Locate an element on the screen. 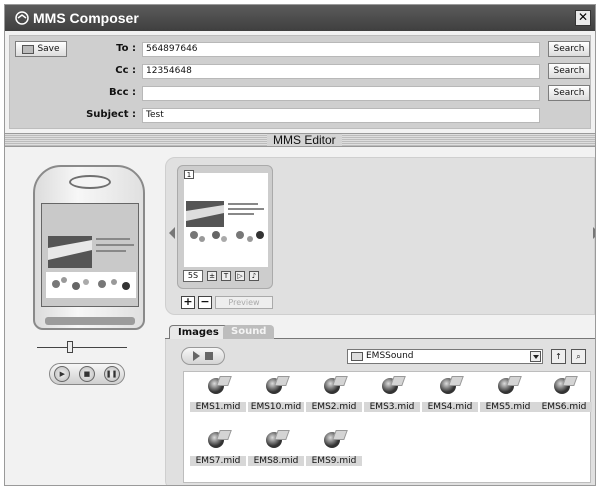  speaker-icon is located at coordinates (90, 182).